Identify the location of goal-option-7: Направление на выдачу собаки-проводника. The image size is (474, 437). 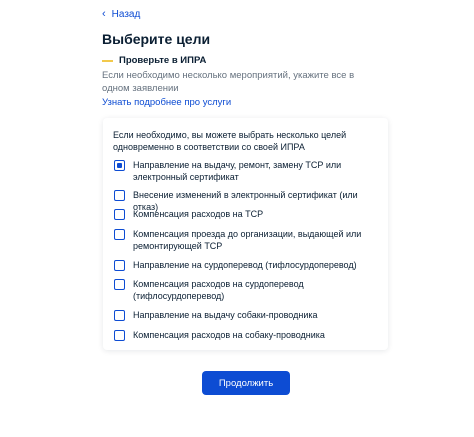
(246, 315).